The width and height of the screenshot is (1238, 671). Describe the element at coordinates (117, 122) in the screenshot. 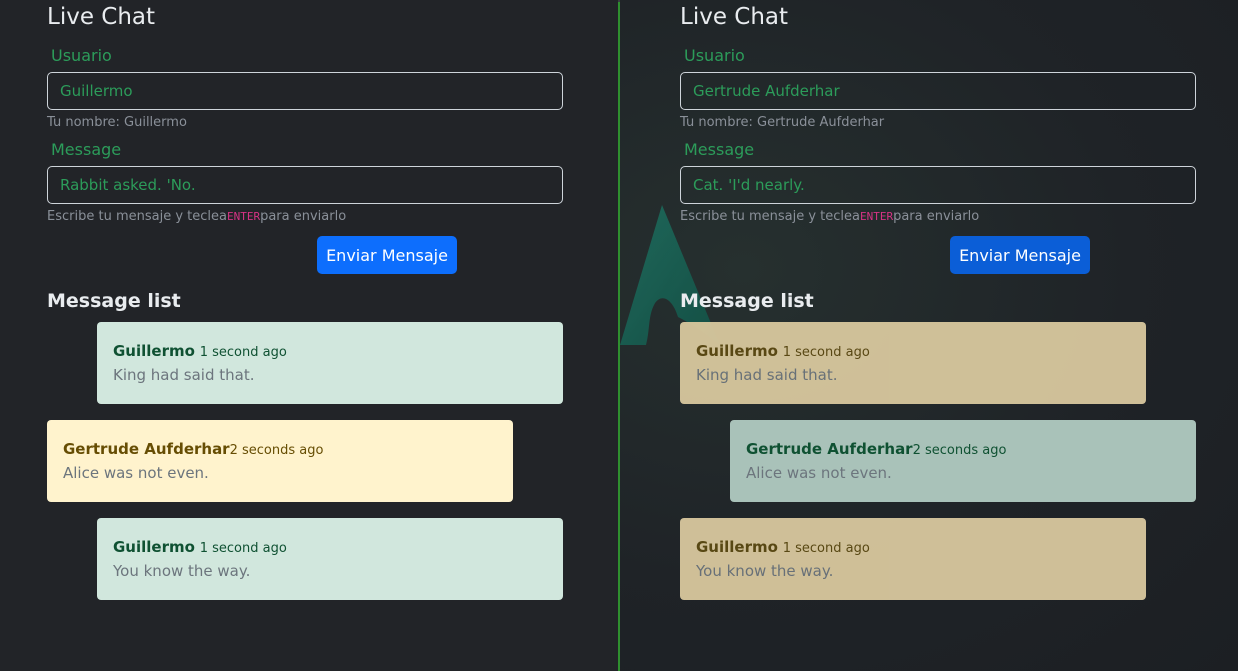

I see `user-help-text: Tu nombre: Guillermo` at that location.